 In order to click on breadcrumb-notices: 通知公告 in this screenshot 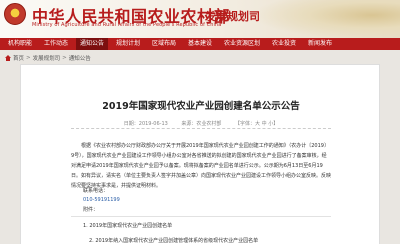, I will do `click(80, 58)`.